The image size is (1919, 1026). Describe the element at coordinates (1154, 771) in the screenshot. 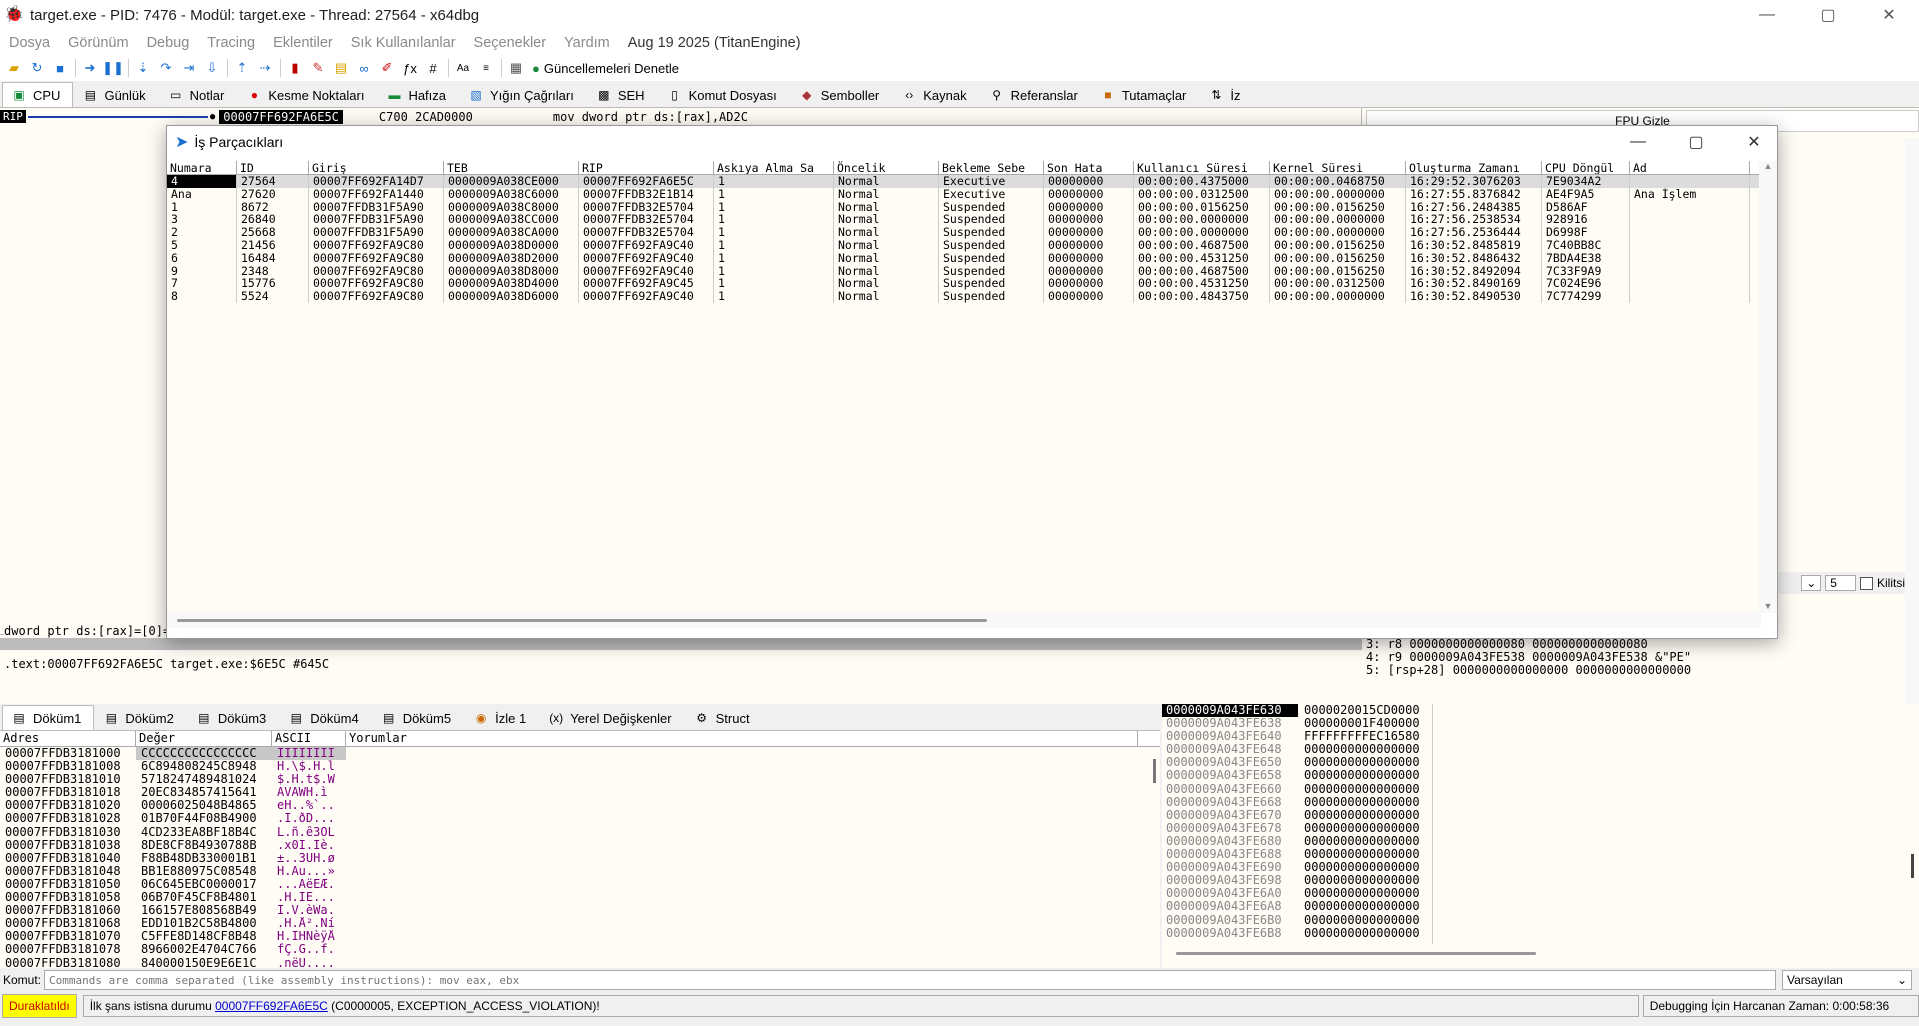

I see `dump-scroll-thumb` at that location.